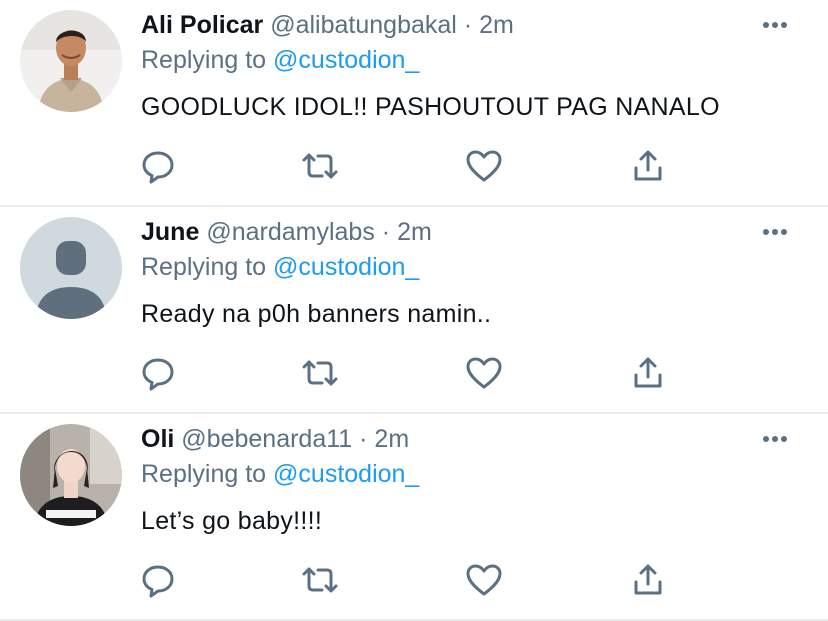  I want to click on user-handle: @alibatungbakal, so click(363, 25).